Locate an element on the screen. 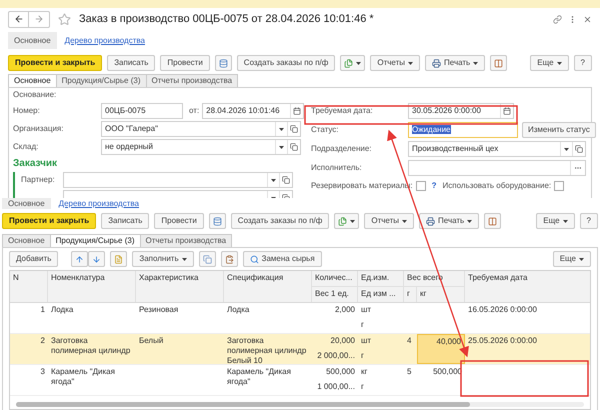  input-field: 30.05.2026 0:00:00 is located at coordinates (461, 111).